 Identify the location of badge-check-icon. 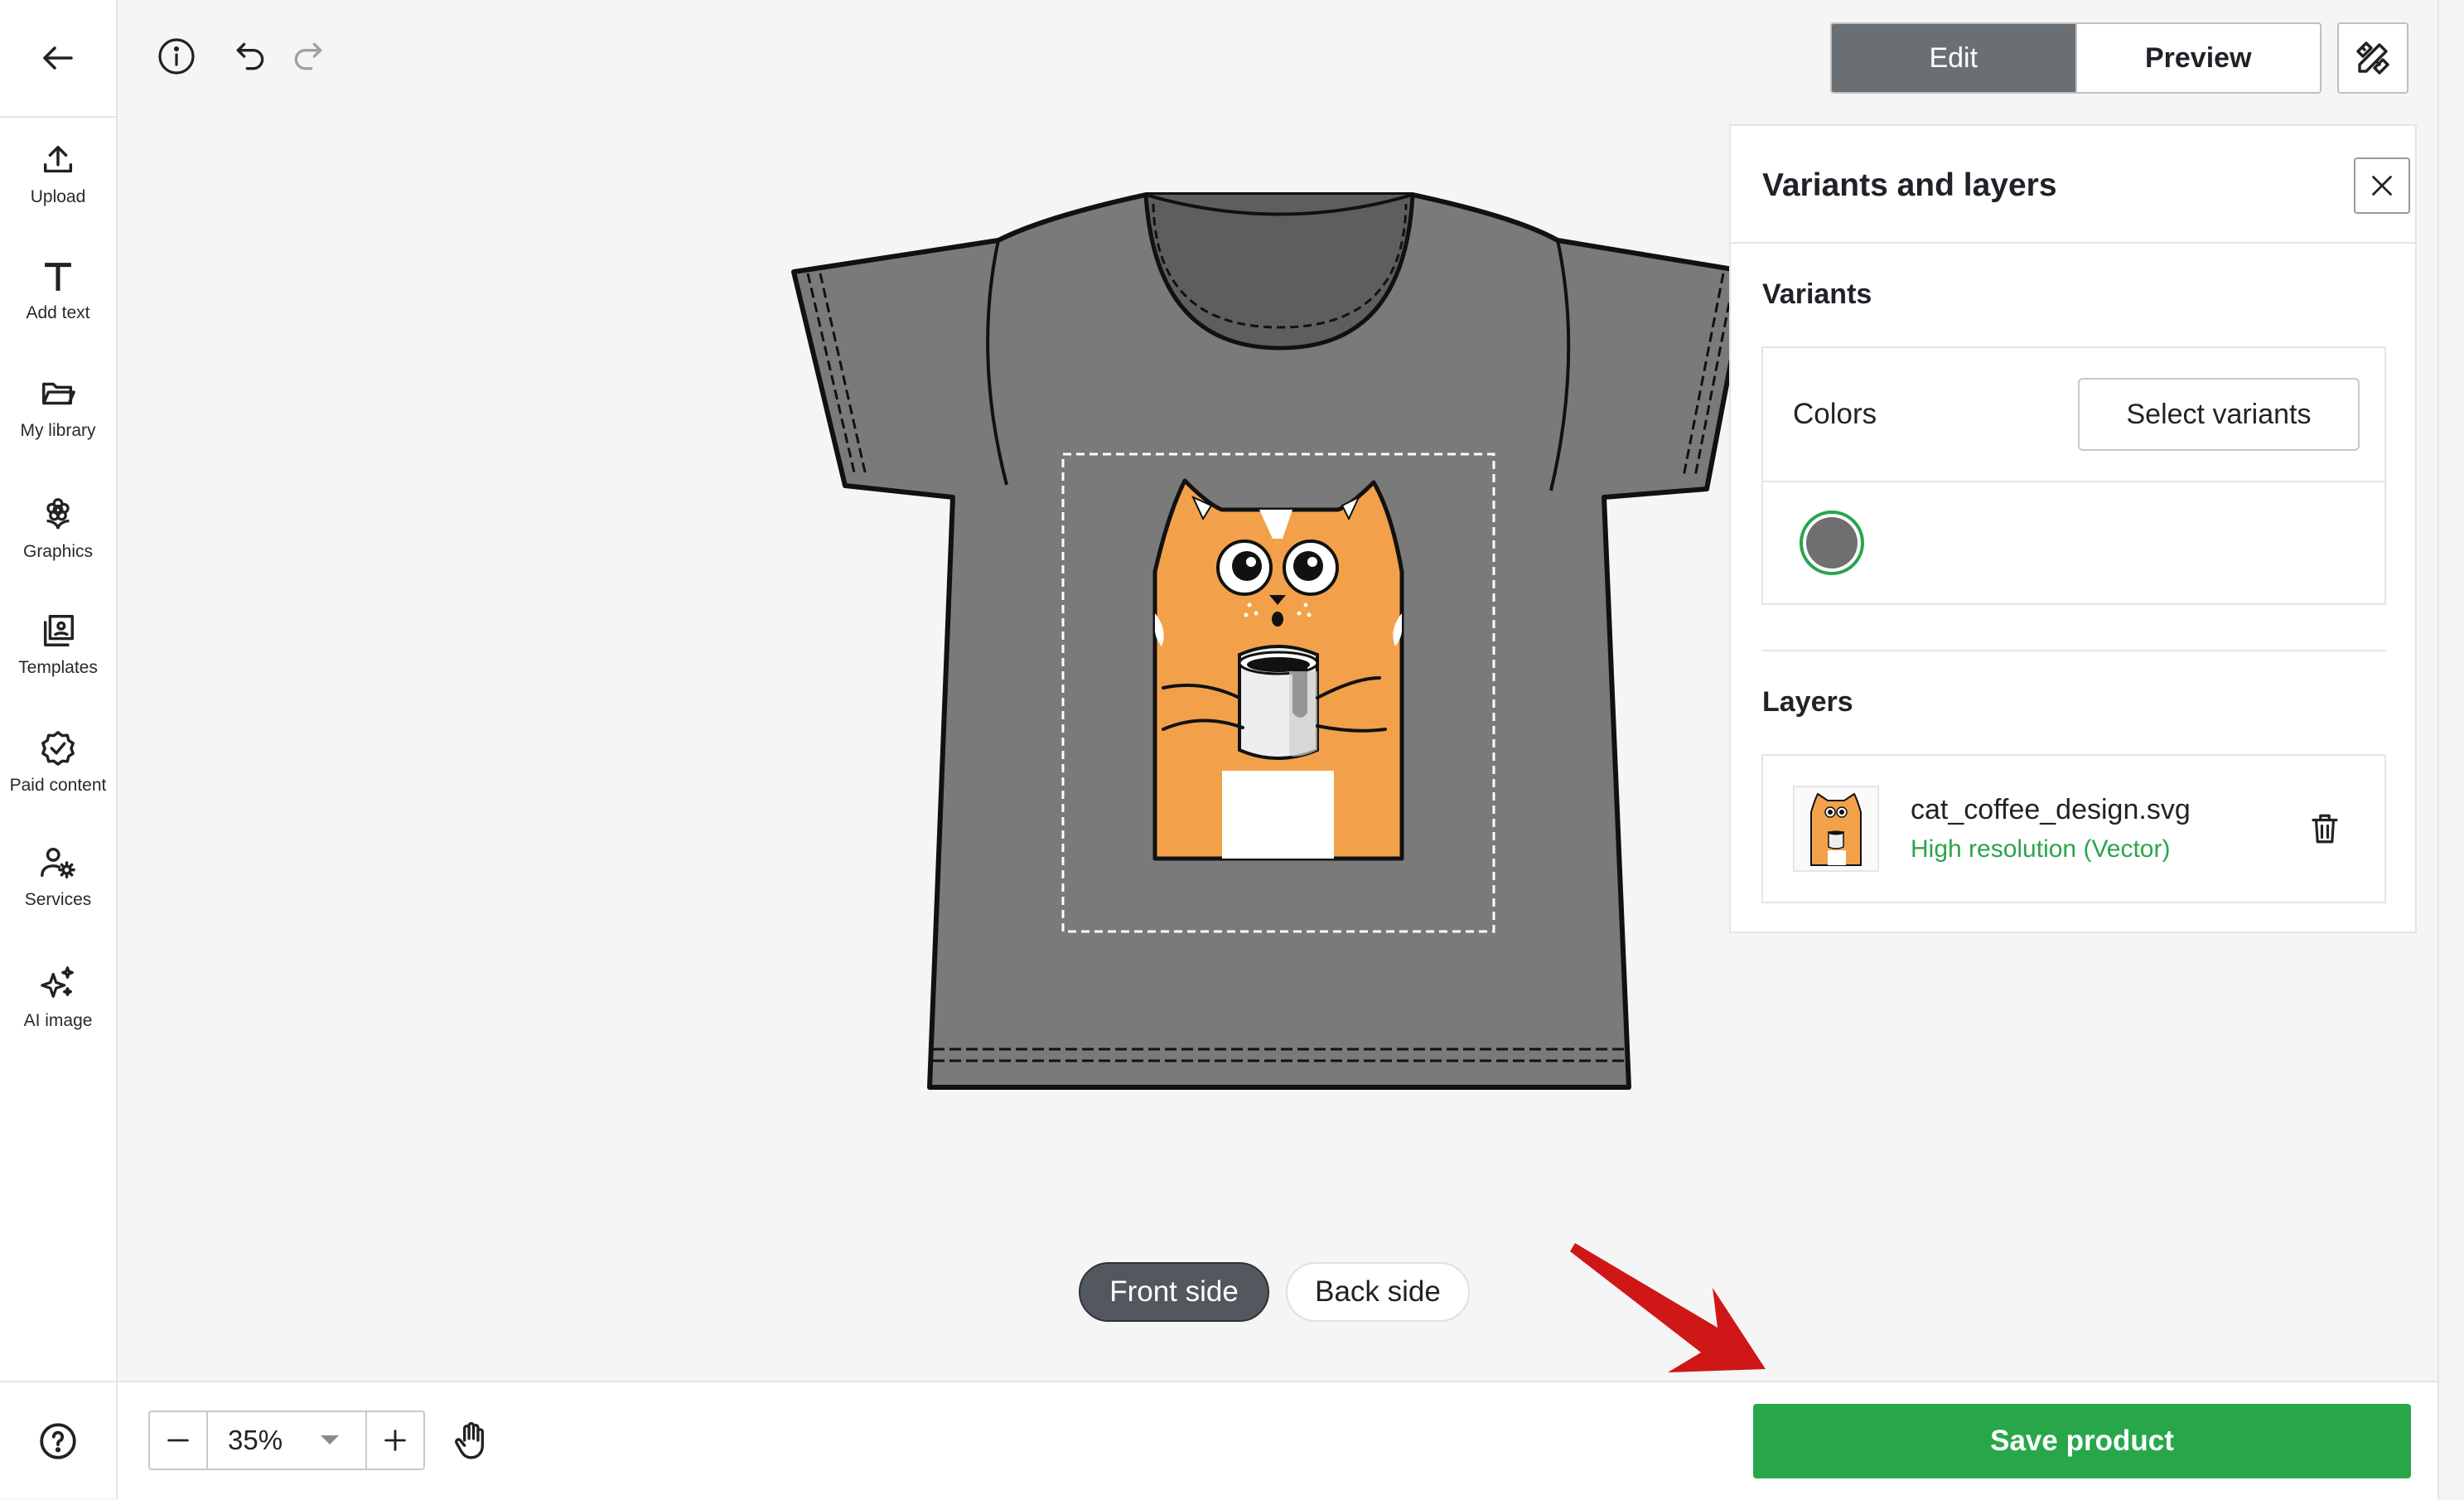
(58, 748).